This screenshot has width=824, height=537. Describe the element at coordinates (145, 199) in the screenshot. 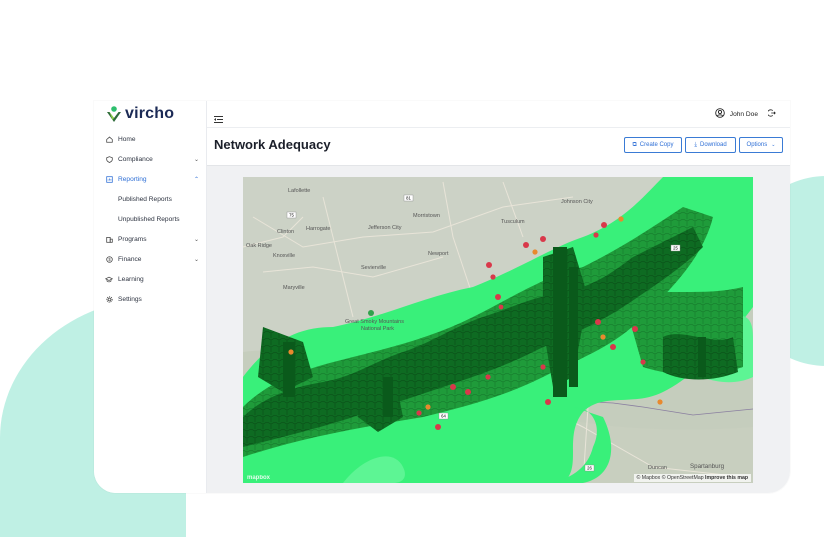

I see `sidebar-item-label: Published Reports` at that location.